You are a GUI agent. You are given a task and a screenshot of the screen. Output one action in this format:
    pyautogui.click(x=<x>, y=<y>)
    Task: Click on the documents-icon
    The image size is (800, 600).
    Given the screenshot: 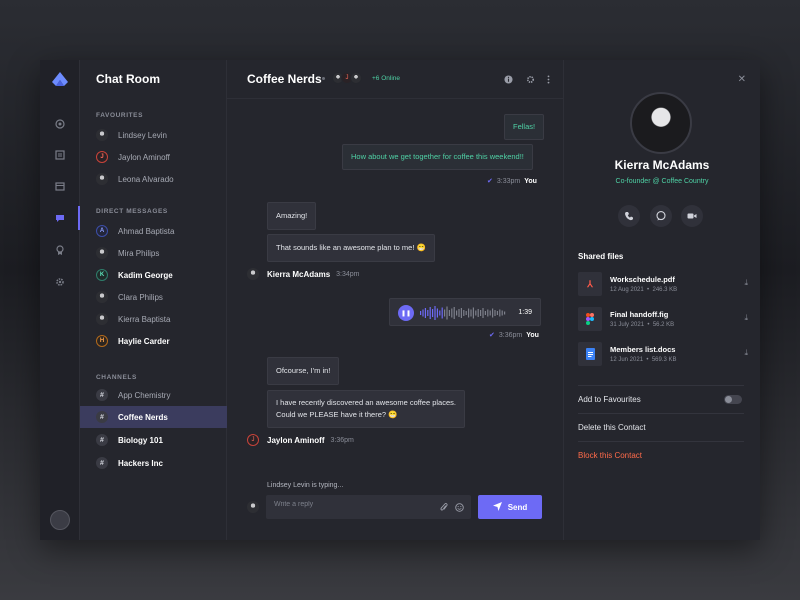 What is the action you would take?
    pyautogui.click(x=60, y=155)
    